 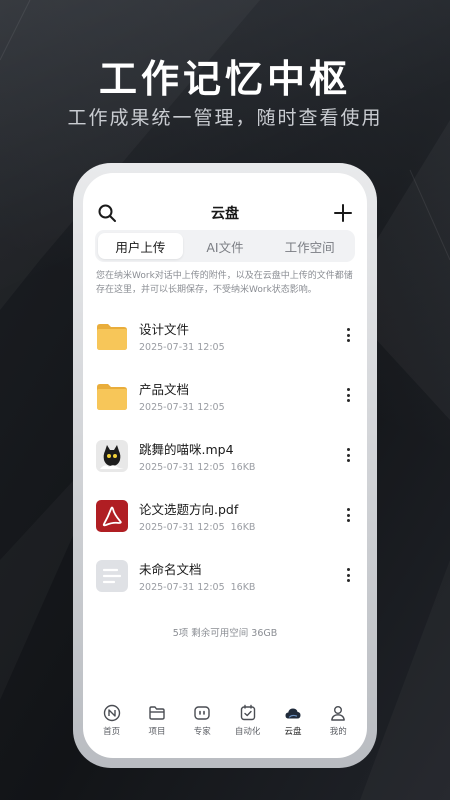 I want to click on bottom-nav: 首页 项目 专家 自动化 云盘 我的, so click(x=225, y=724).